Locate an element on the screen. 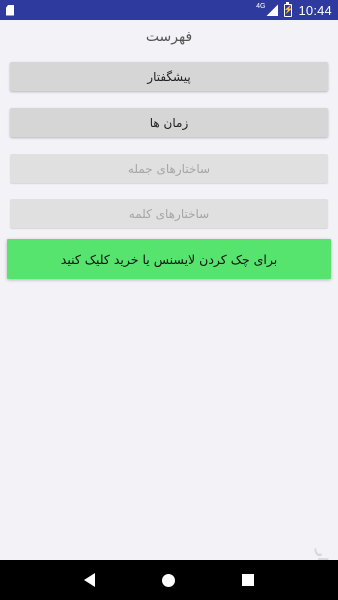 Image resolution: width=338 pixels, height=600 pixels. status-bar: 4G ⚡ 10:44 is located at coordinates (169, 10).